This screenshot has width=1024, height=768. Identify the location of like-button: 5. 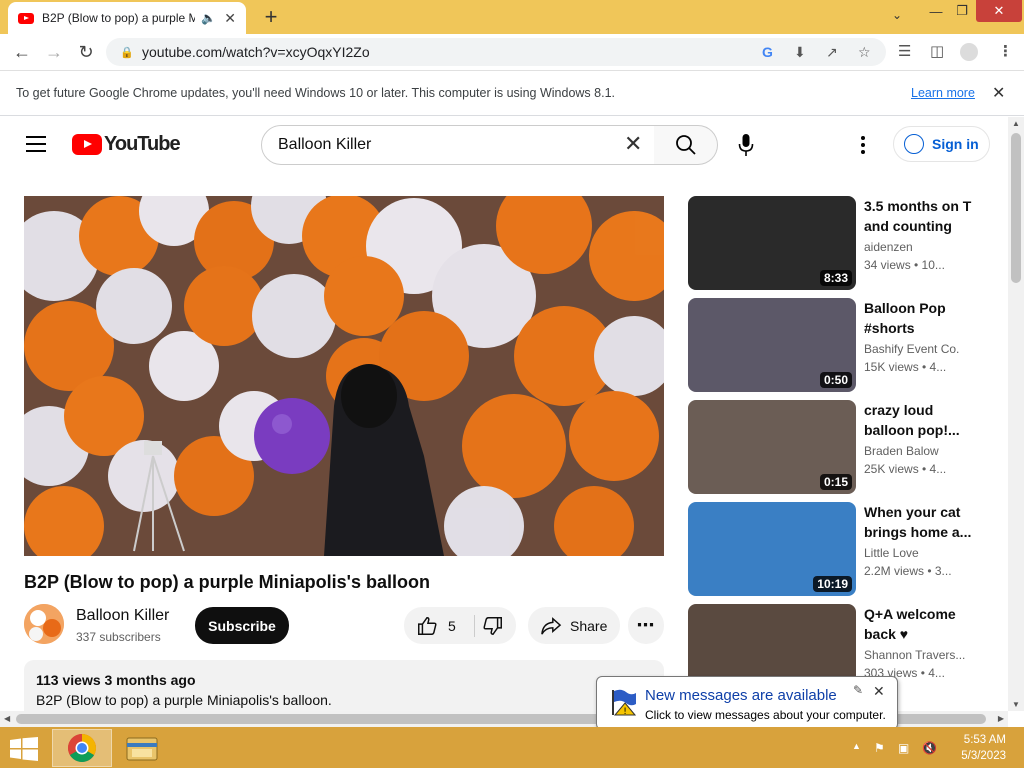
(460, 625).